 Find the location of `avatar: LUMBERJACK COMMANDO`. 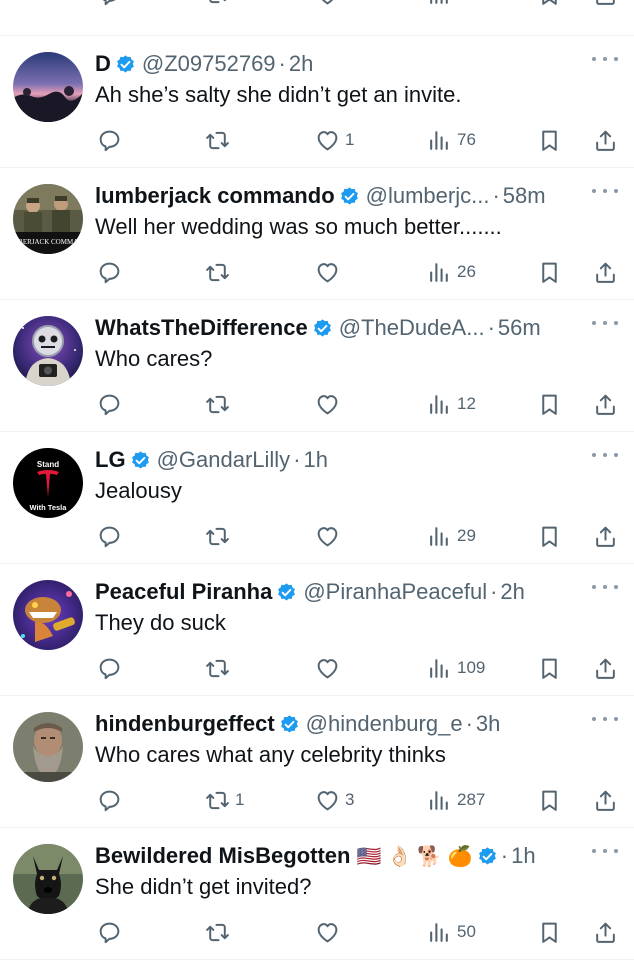

avatar: LUMBERJACK COMMANDO is located at coordinates (48, 219).